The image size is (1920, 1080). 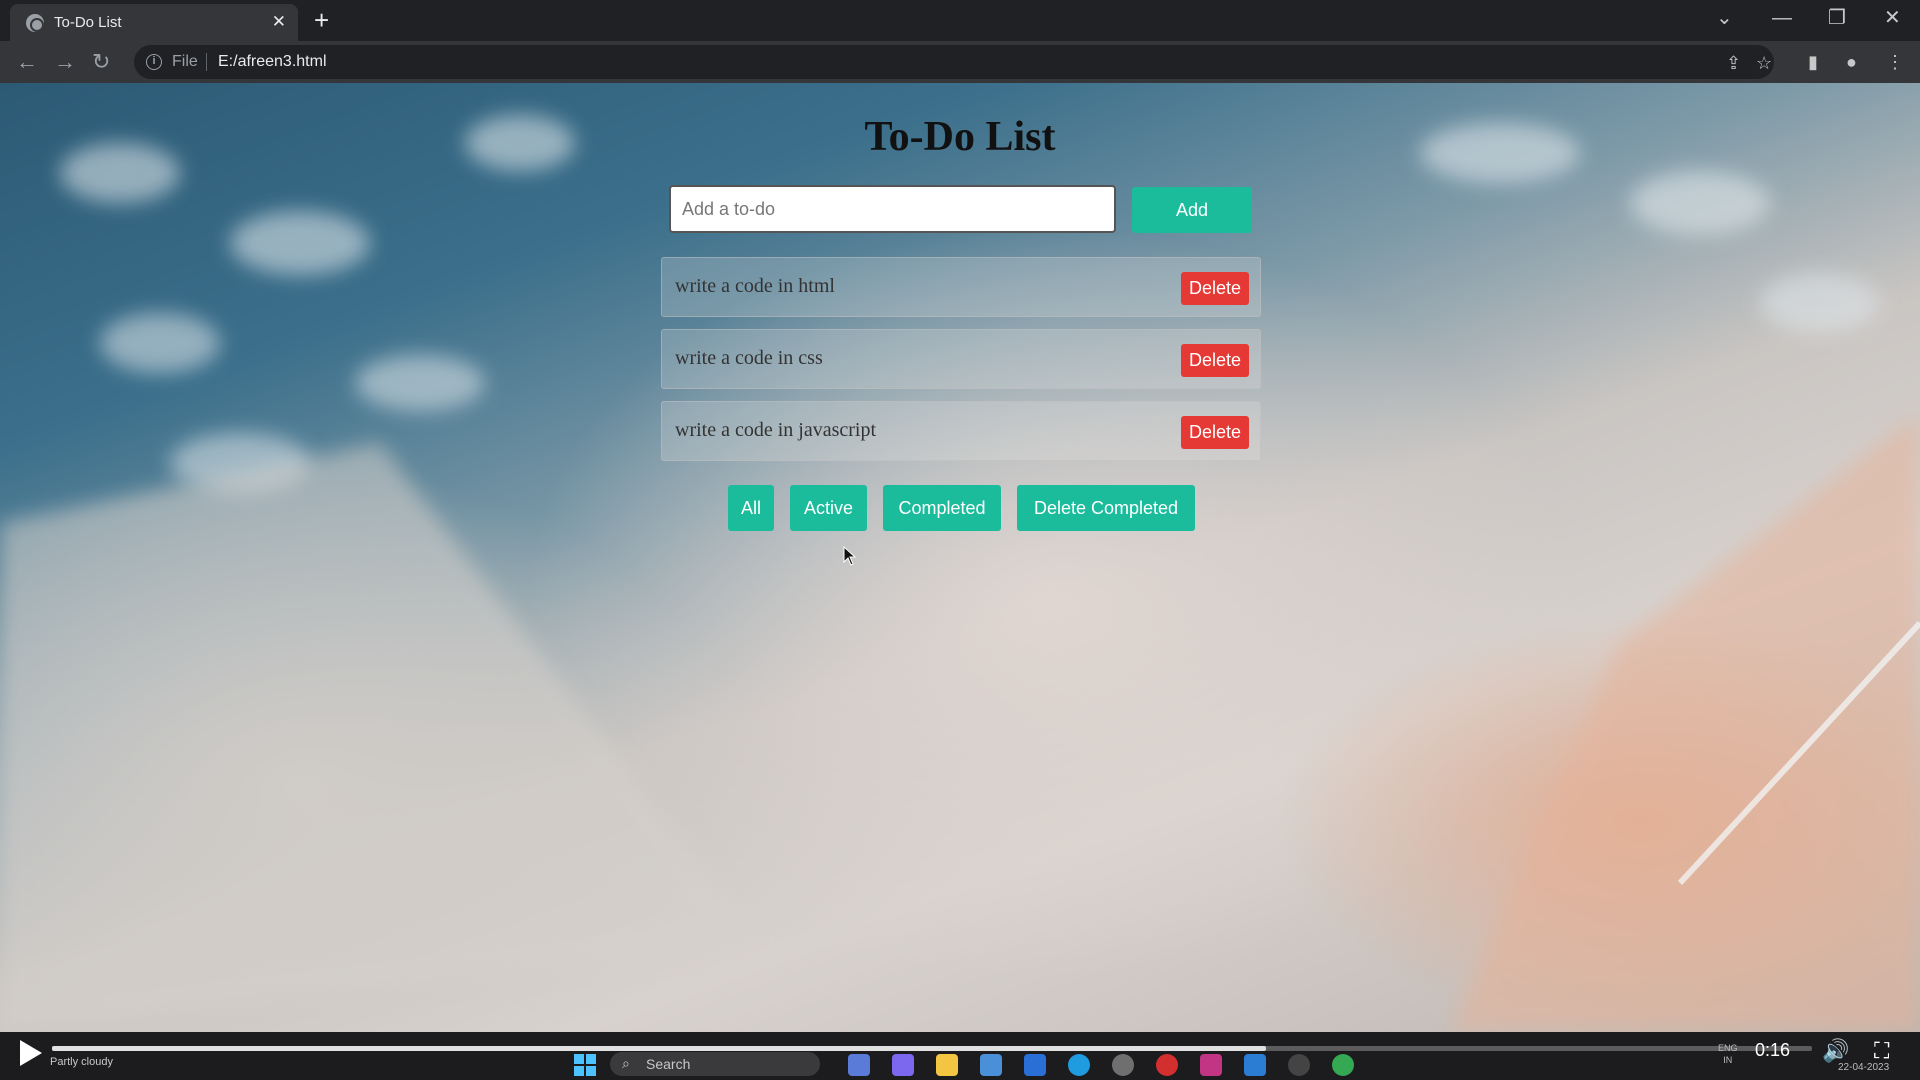 What do you see at coordinates (850, 556) in the screenshot?
I see `mouse-cursor-icon` at bounding box center [850, 556].